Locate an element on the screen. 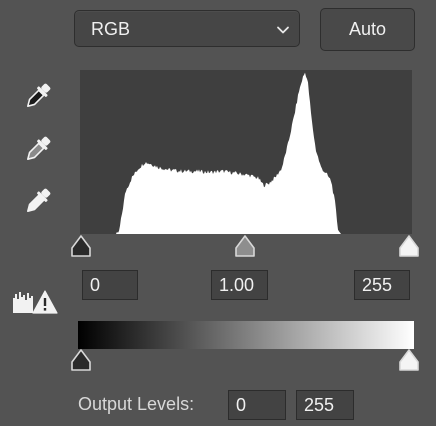 This screenshot has width=436, height=426. chevron-down-icon is located at coordinates (283, 30).